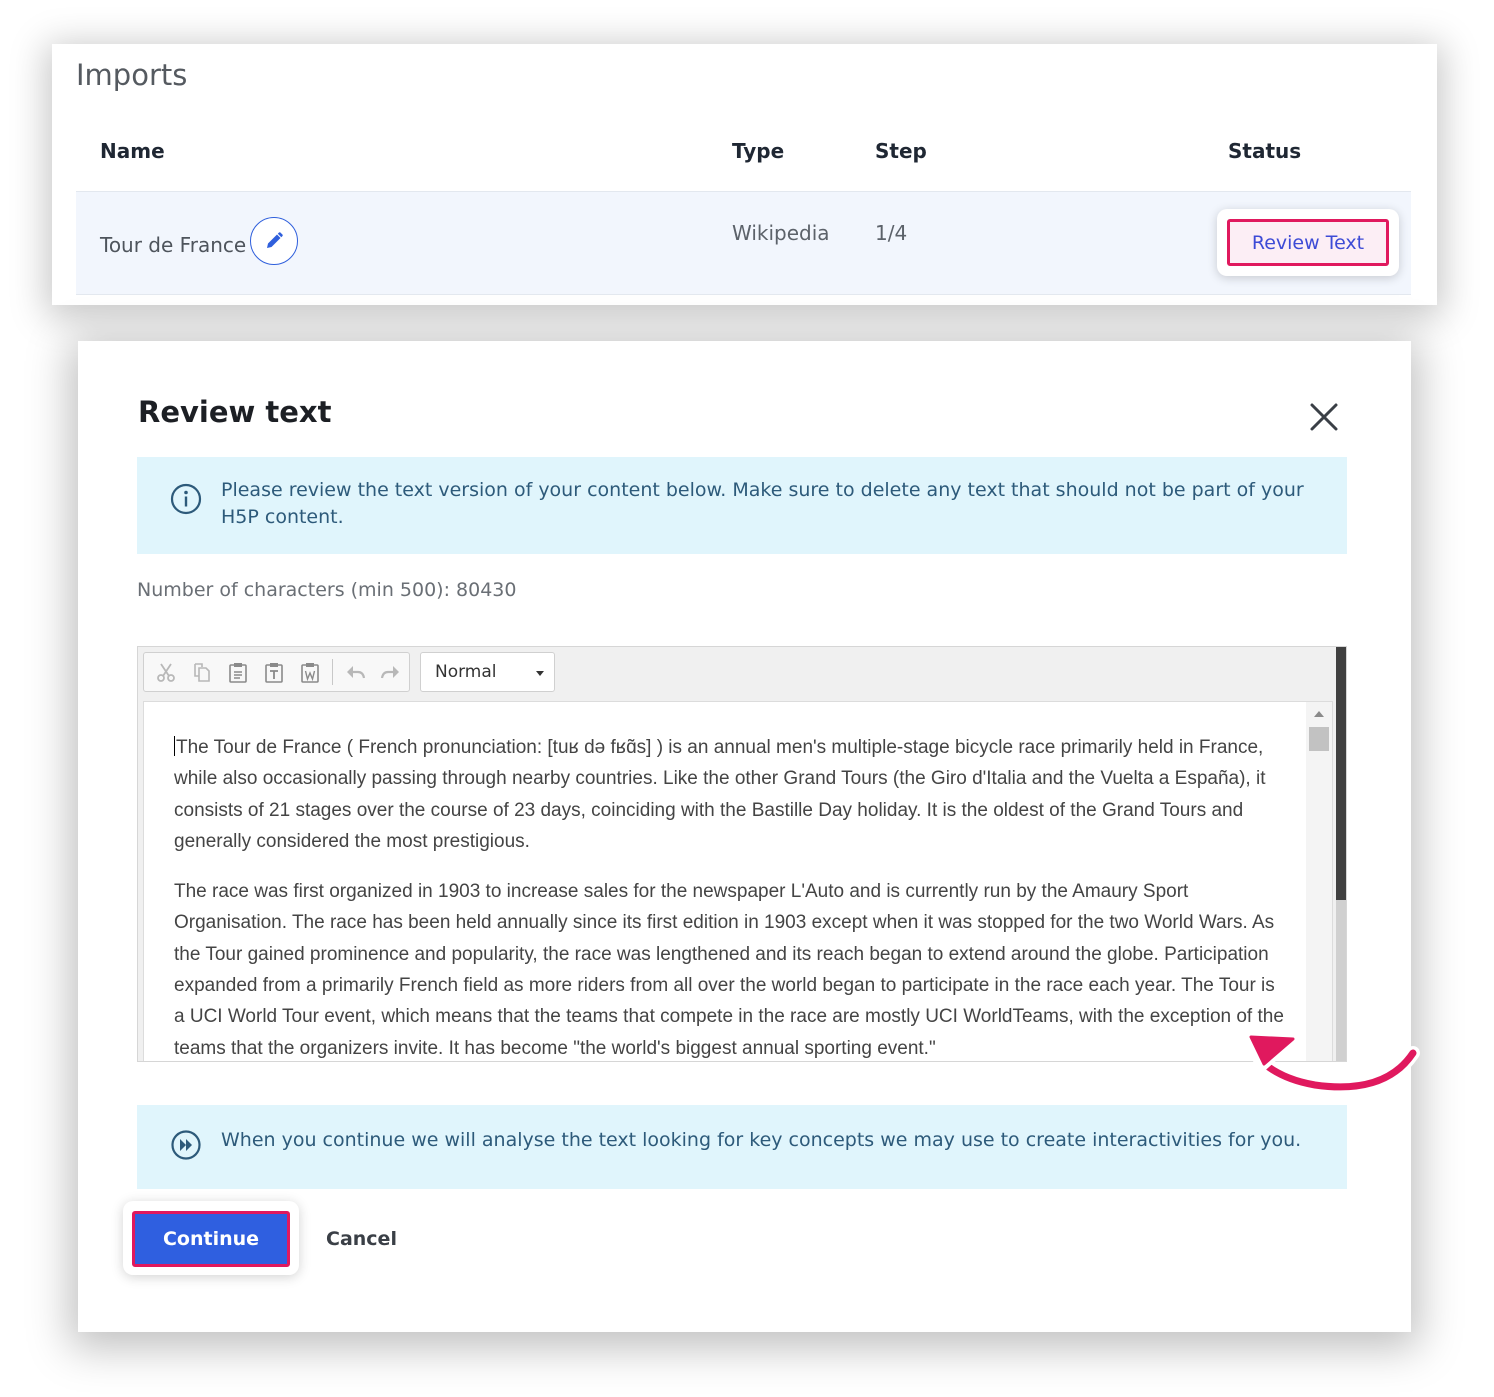 The height and width of the screenshot is (1397, 1494). I want to click on imports-title: Imports, so click(132, 75).